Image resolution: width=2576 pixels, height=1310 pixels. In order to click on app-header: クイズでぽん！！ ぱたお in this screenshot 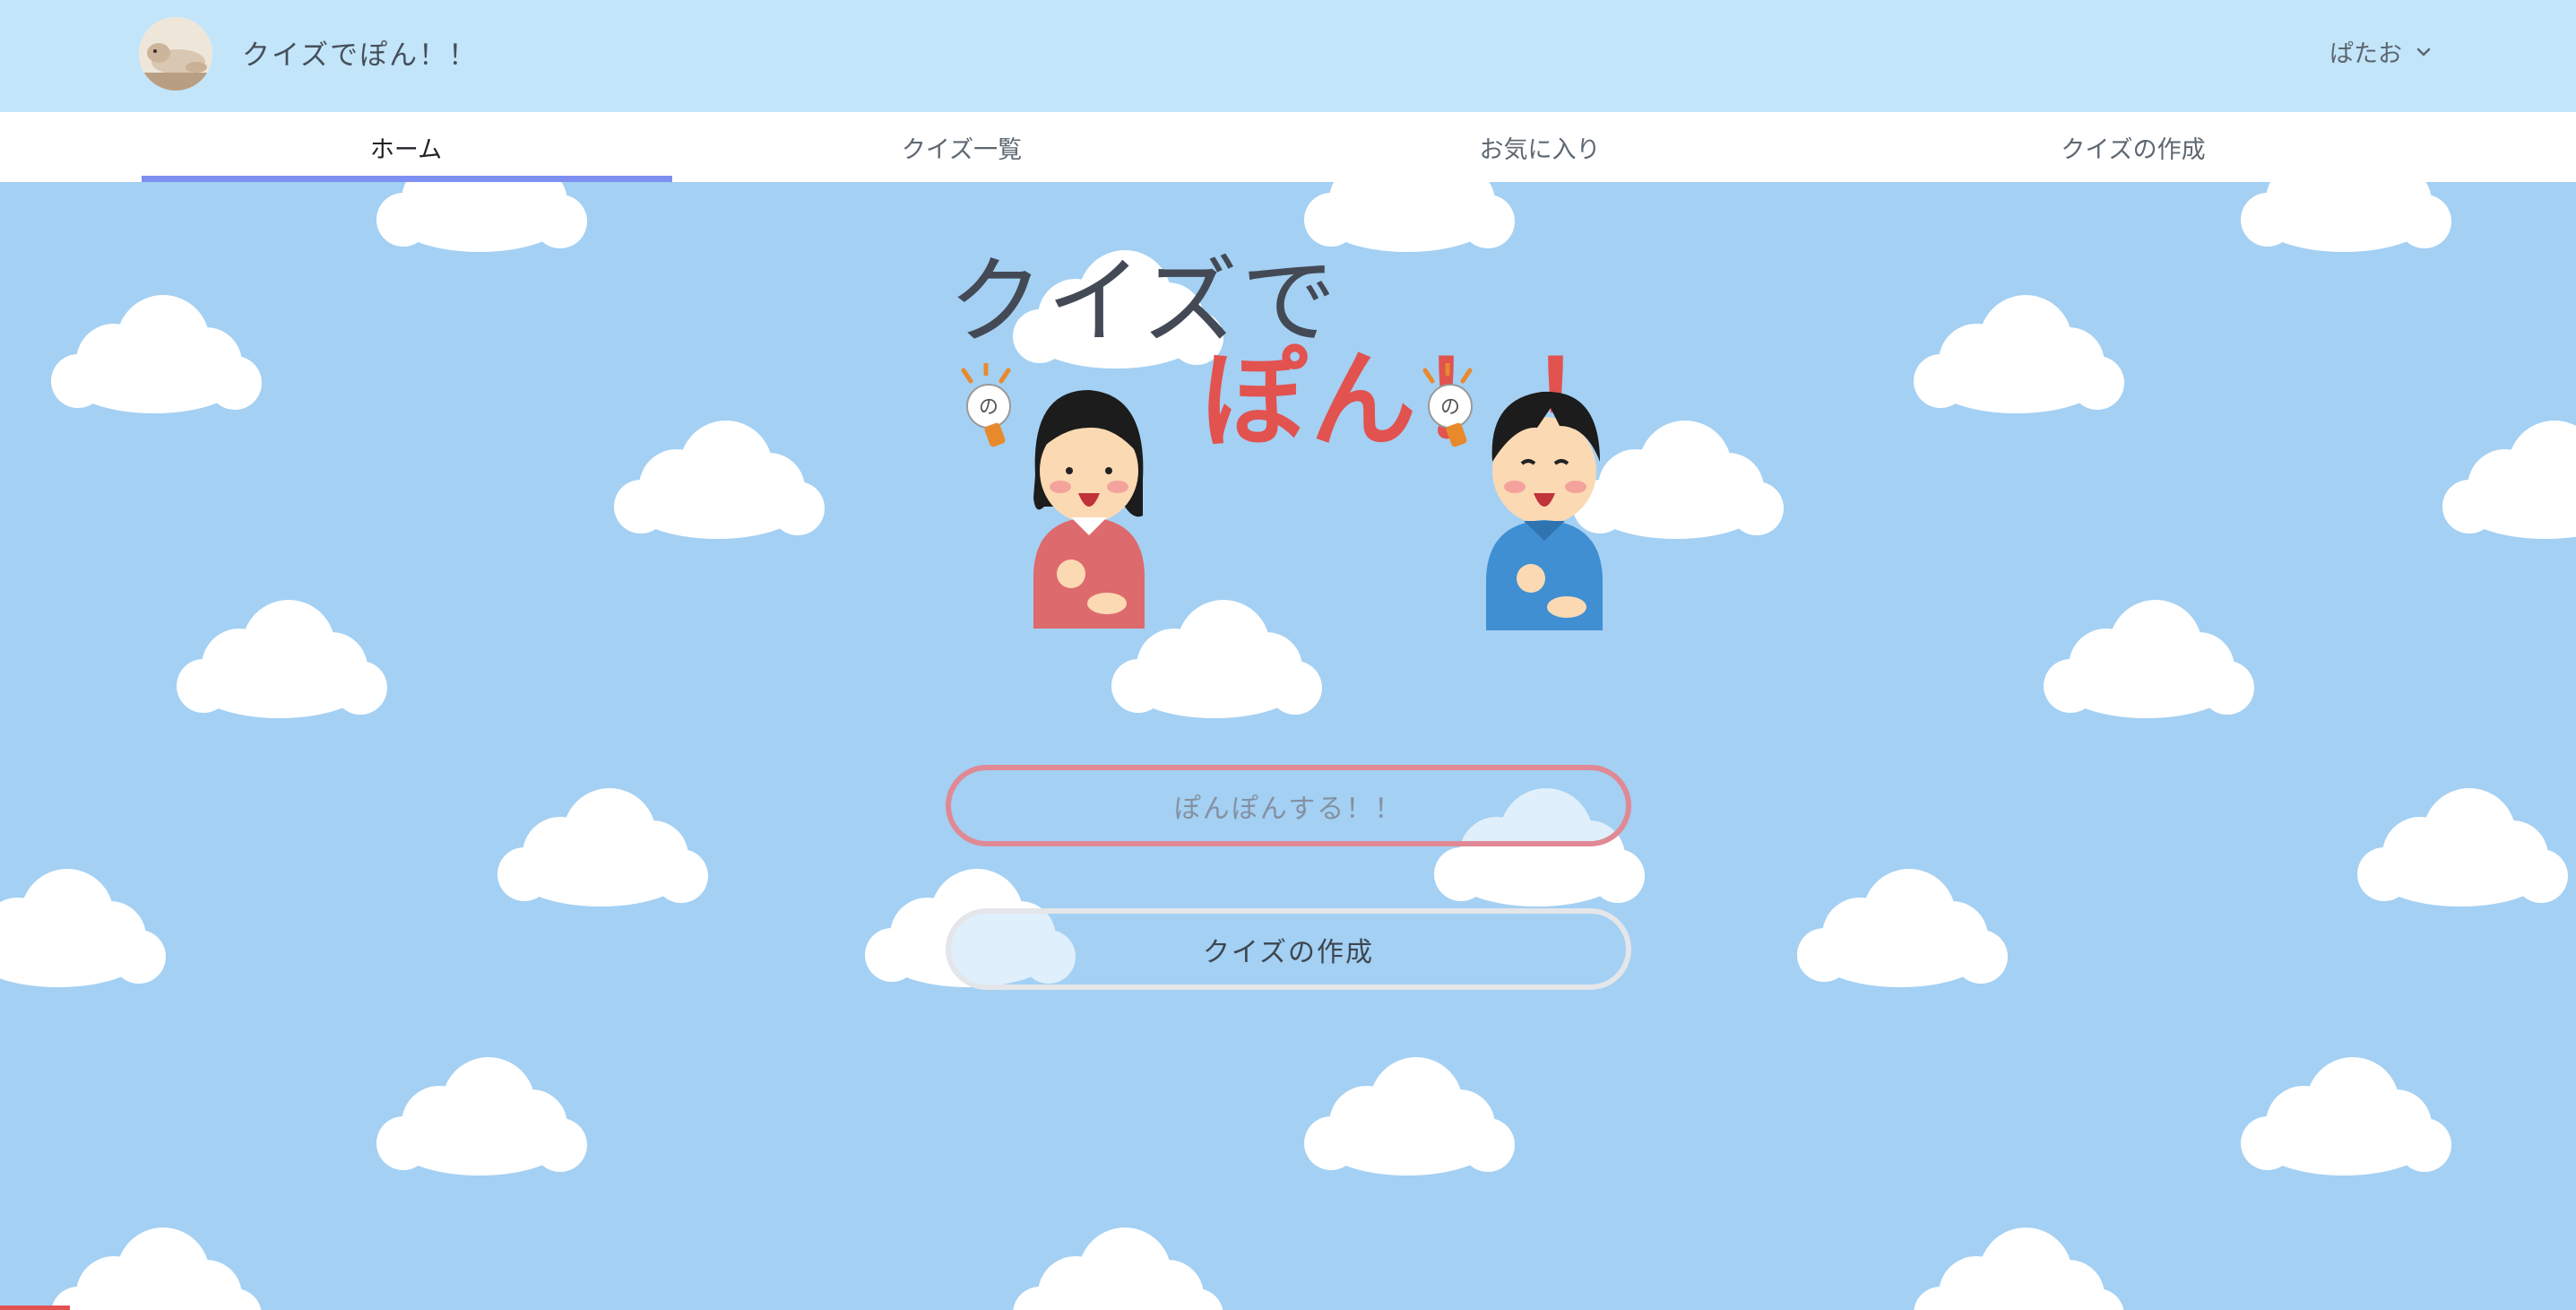, I will do `click(1288, 56)`.